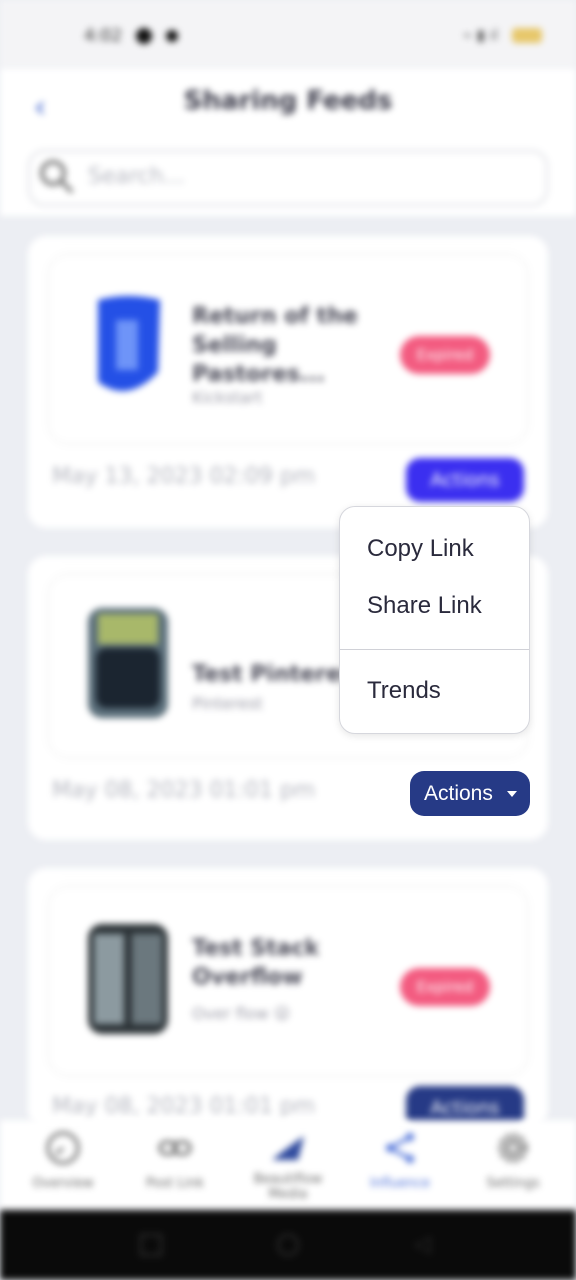  I want to click on nav-settings: Settings, so click(513, 1160).